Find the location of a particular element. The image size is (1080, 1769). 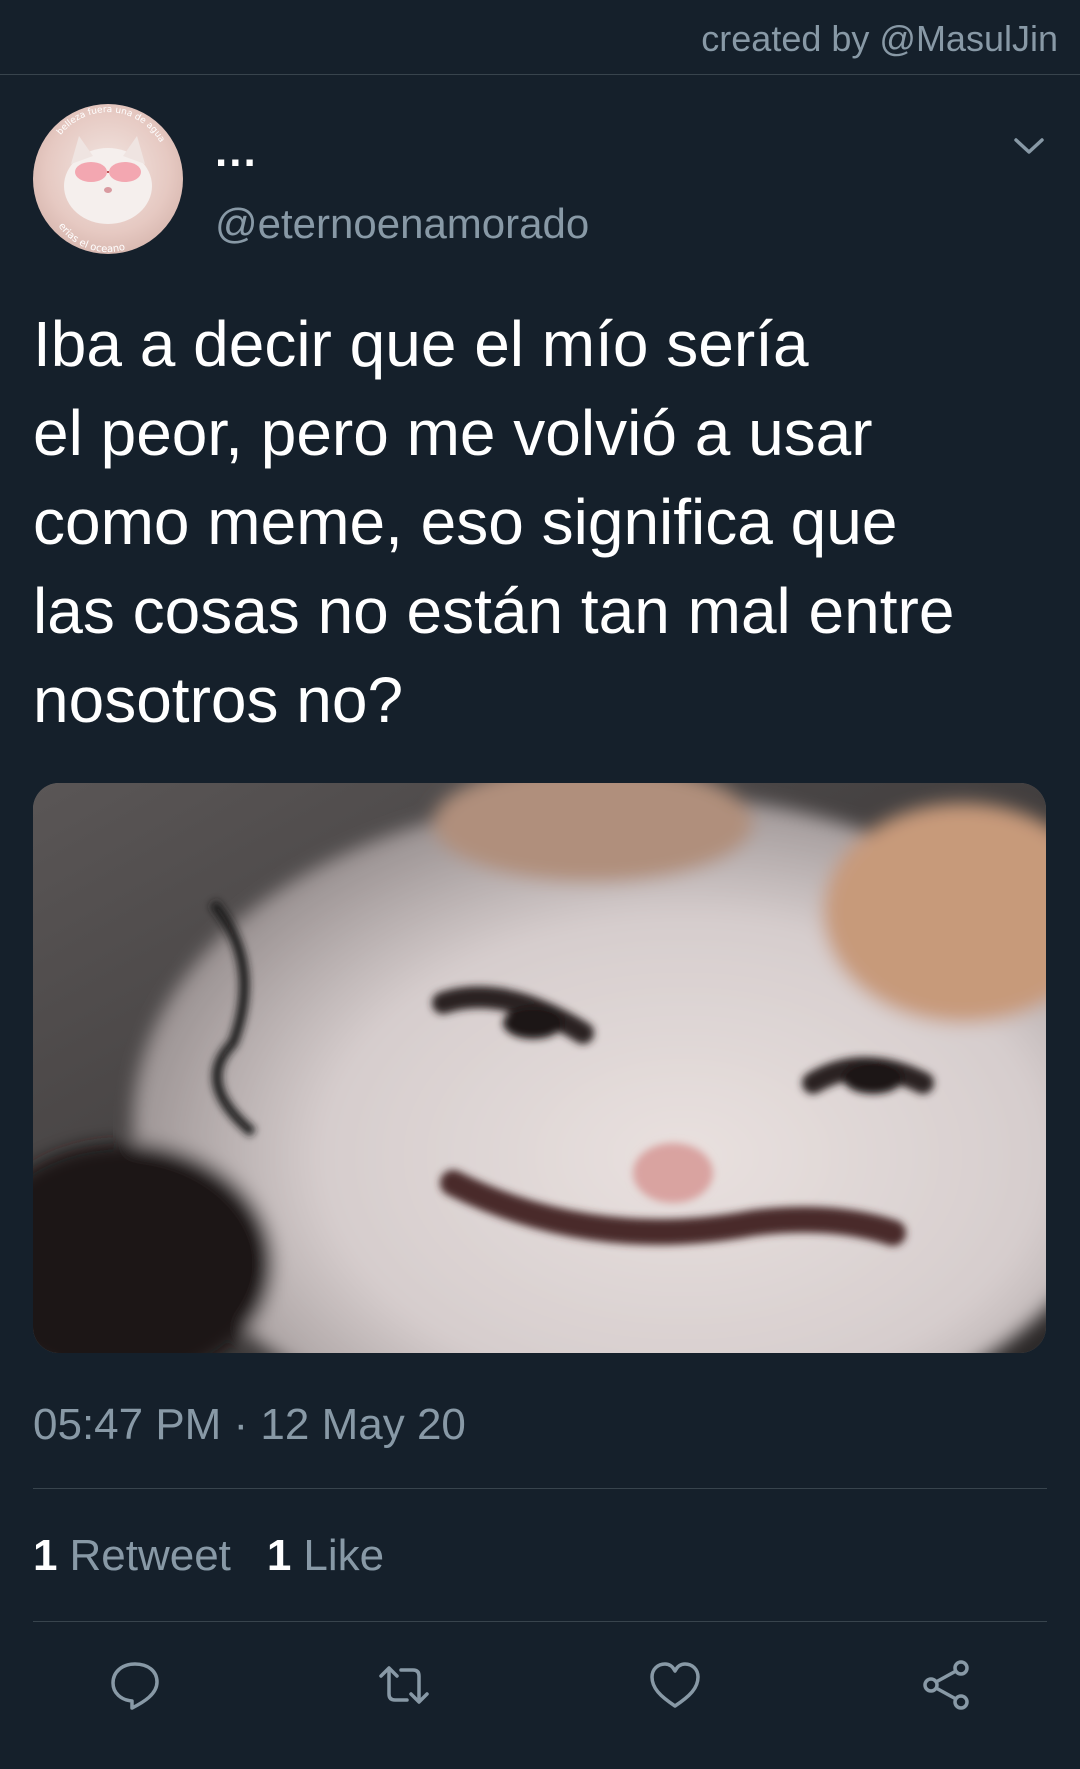

reply-icon is located at coordinates (135, 1686).